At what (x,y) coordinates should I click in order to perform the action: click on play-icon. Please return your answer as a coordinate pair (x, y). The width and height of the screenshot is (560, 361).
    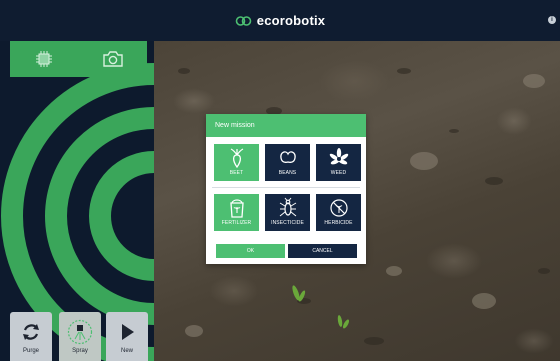
    Looking at the image, I should click on (128, 332).